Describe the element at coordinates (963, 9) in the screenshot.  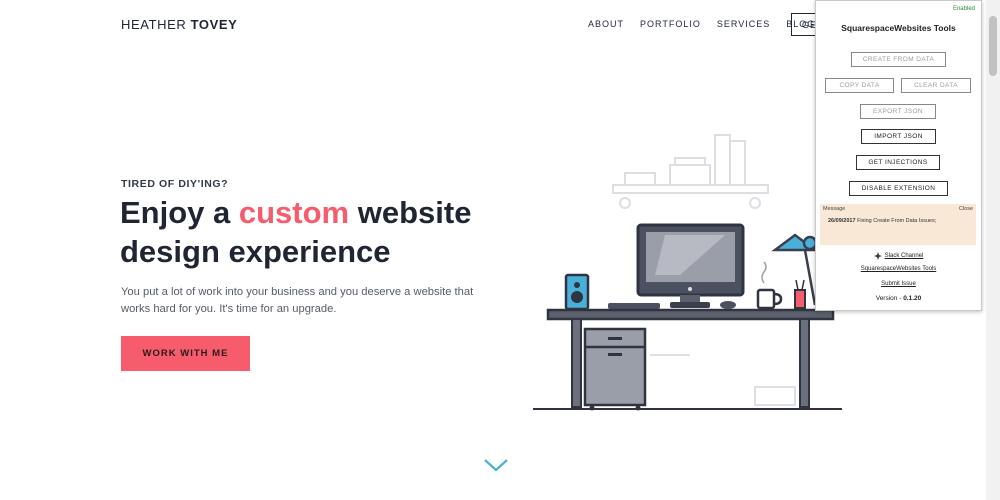
I see `extension-status: Enabled` at that location.